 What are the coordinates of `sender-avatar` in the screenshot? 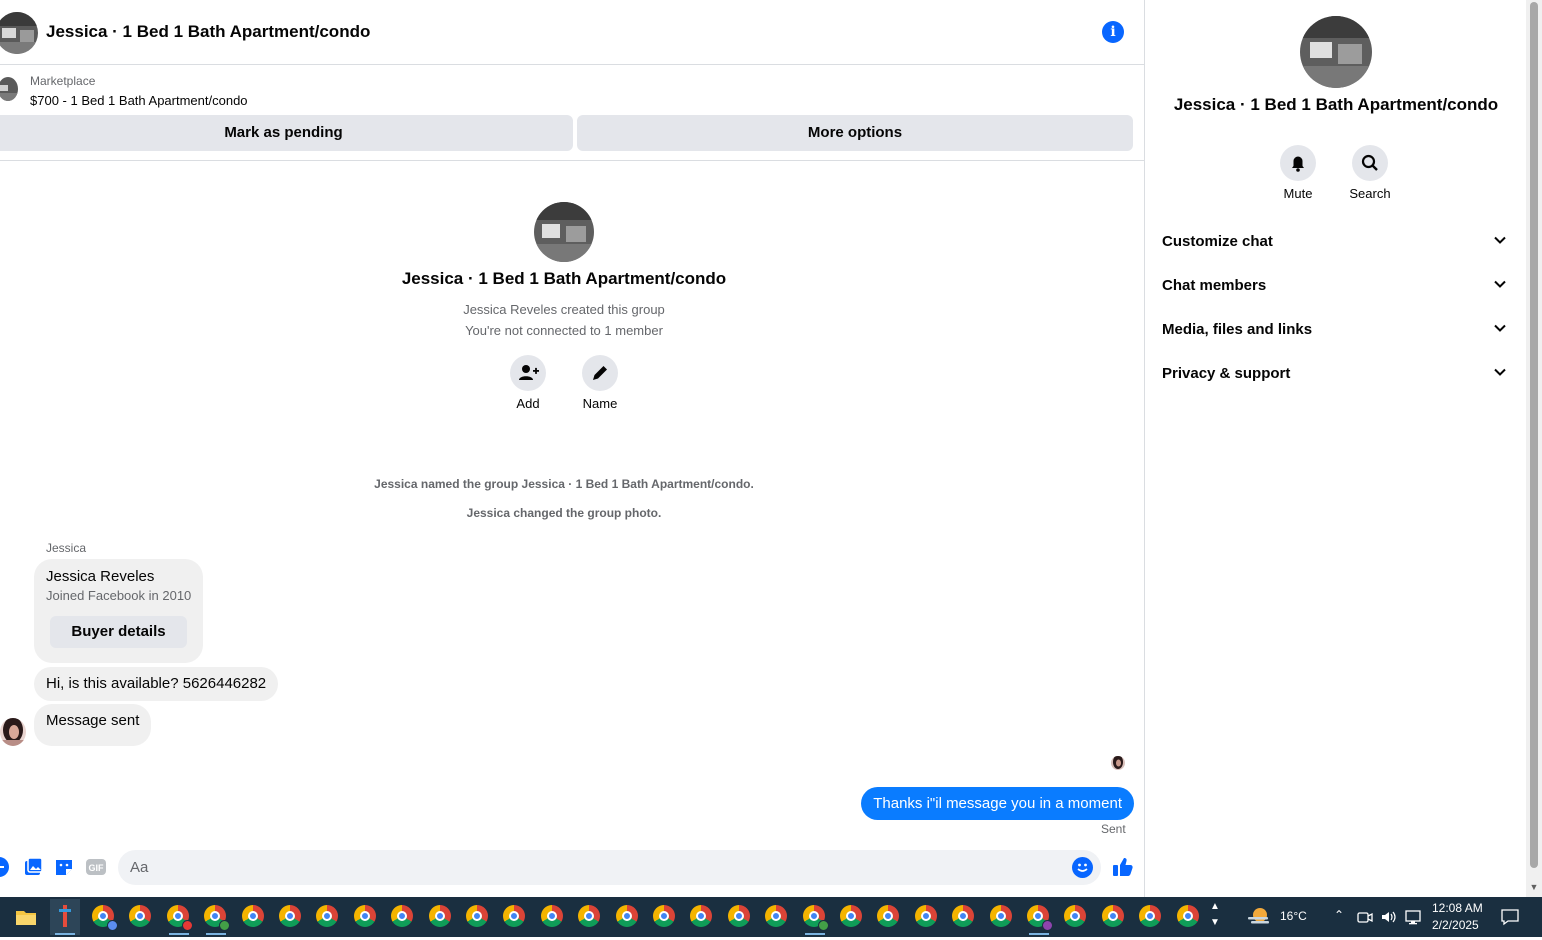 It's located at (13, 732).